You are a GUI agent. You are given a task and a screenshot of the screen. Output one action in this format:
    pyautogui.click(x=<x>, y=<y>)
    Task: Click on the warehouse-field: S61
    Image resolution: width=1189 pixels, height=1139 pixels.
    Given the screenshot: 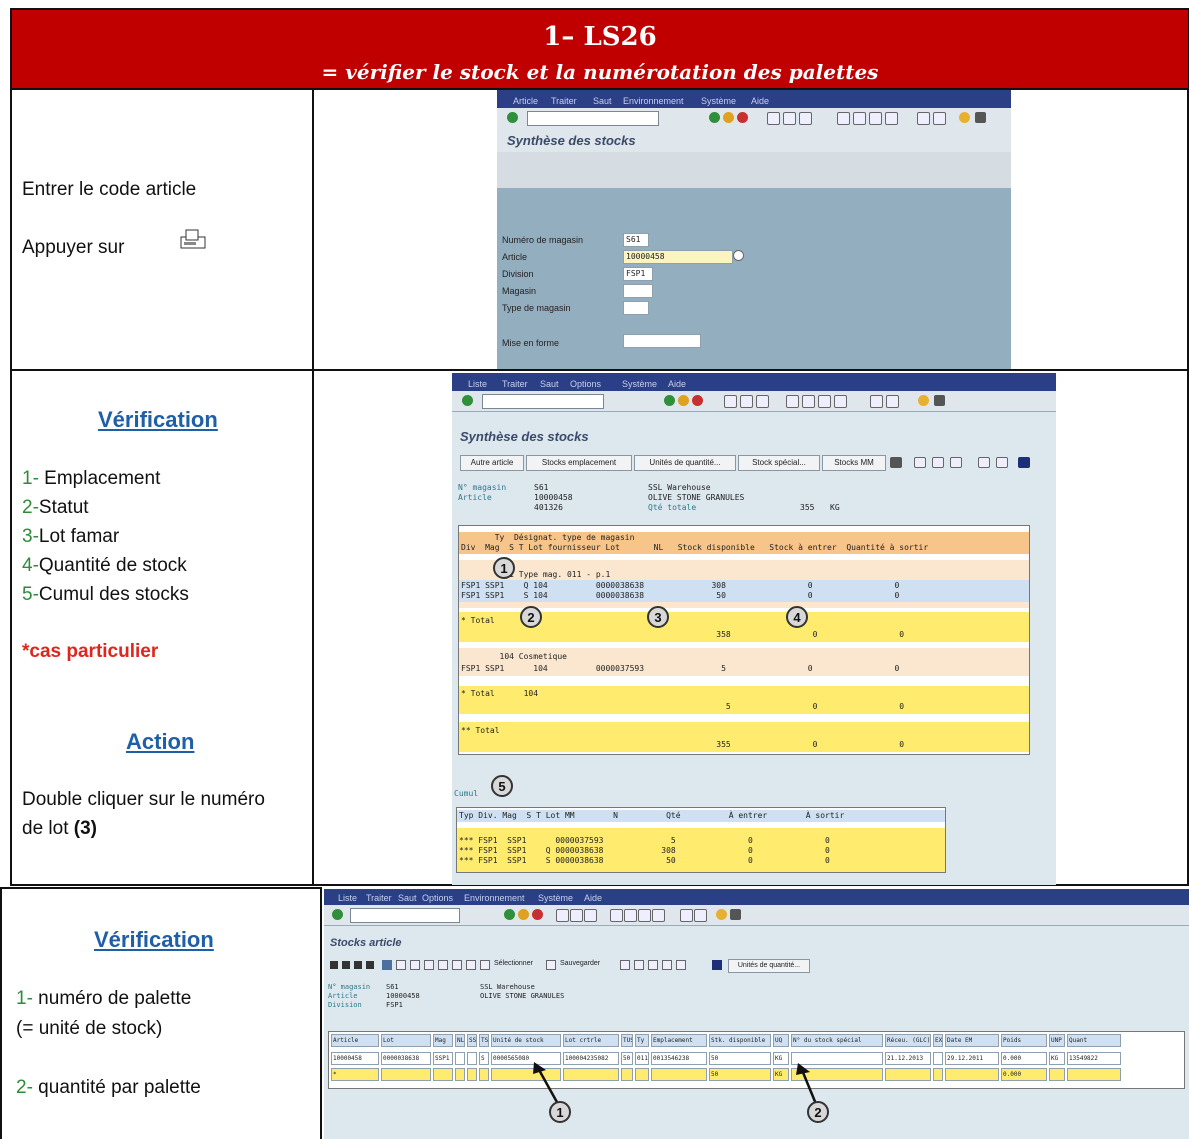 What is the action you would take?
    pyautogui.click(x=636, y=240)
    